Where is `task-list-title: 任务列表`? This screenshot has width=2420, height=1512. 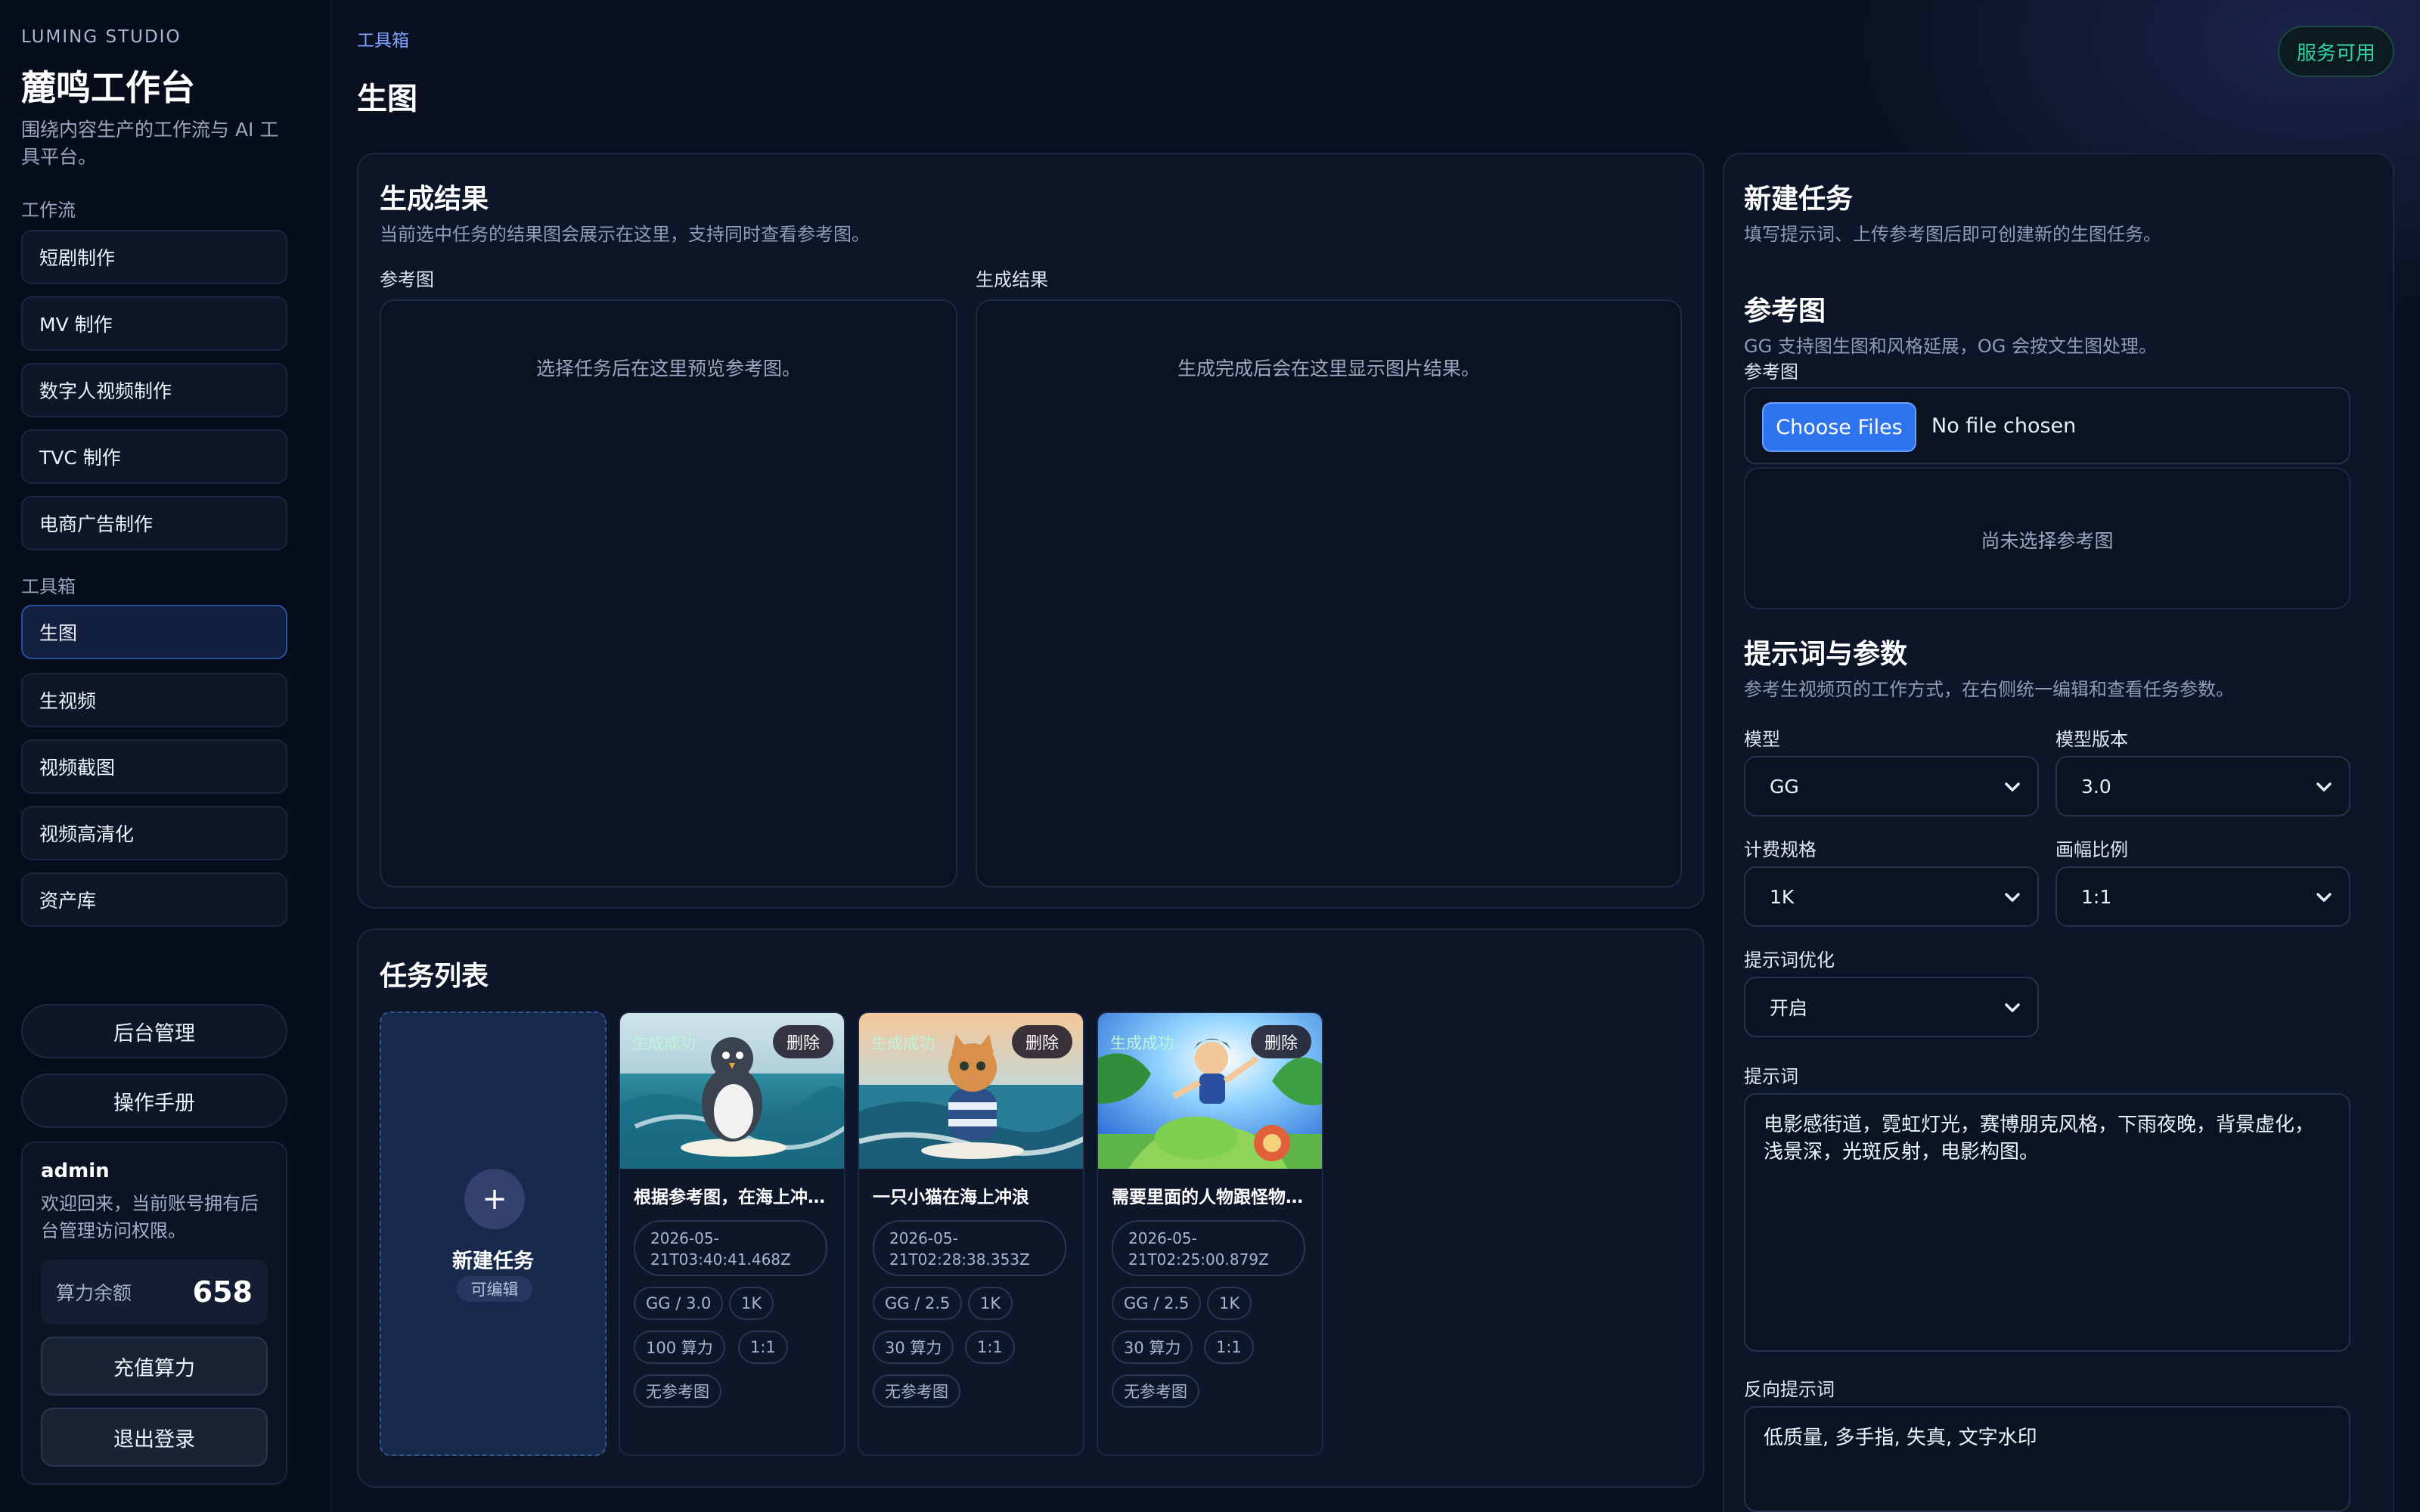 task-list-title: 任务列表 is located at coordinates (435, 977).